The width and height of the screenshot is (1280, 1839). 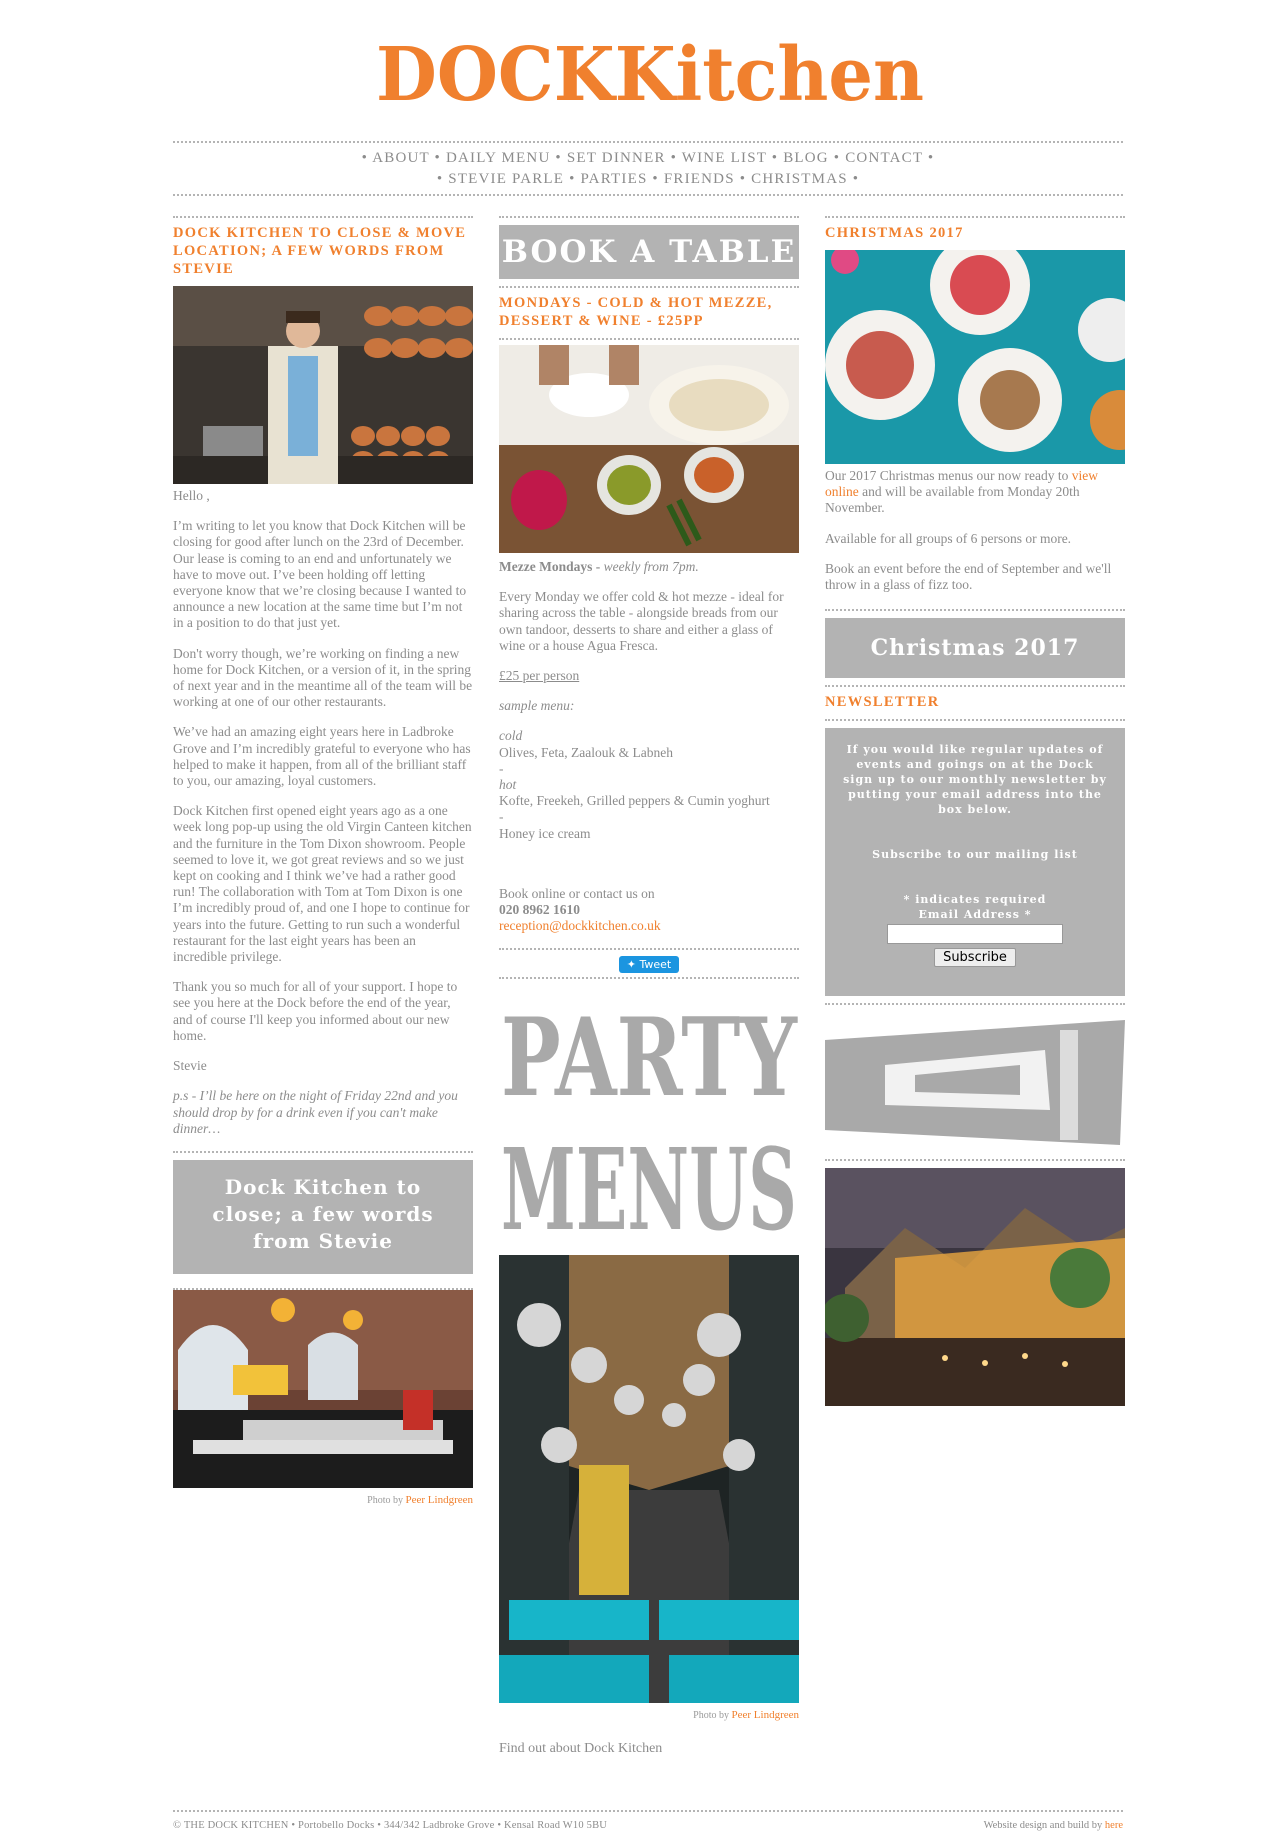 I want to click on book-a-table-button: BOOK A TABLE, so click(x=649, y=252).